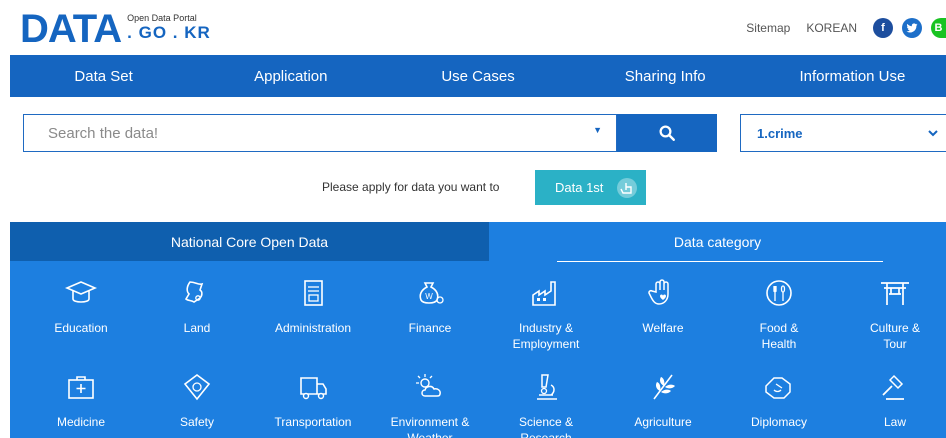  What do you see at coordinates (313, 401) in the screenshot?
I see `category-transportation: Transportation` at bounding box center [313, 401].